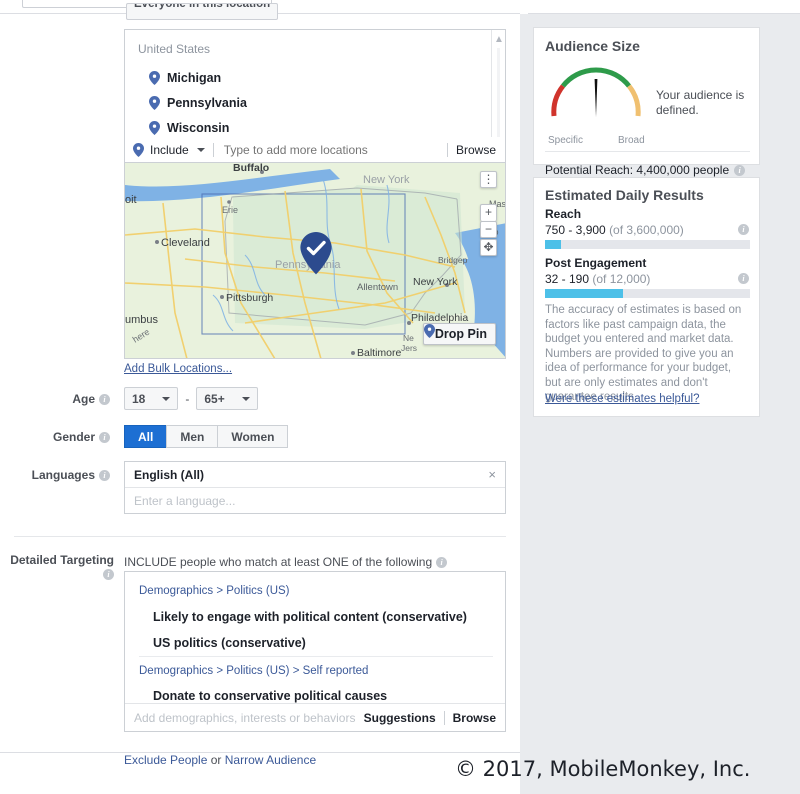 The width and height of the screenshot is (800, 794). What do you see at coordinates (198, 103) in the screenshot?
I see `location-item-pennsylvania: Pennsylvania` at bounding box center [198, 103].